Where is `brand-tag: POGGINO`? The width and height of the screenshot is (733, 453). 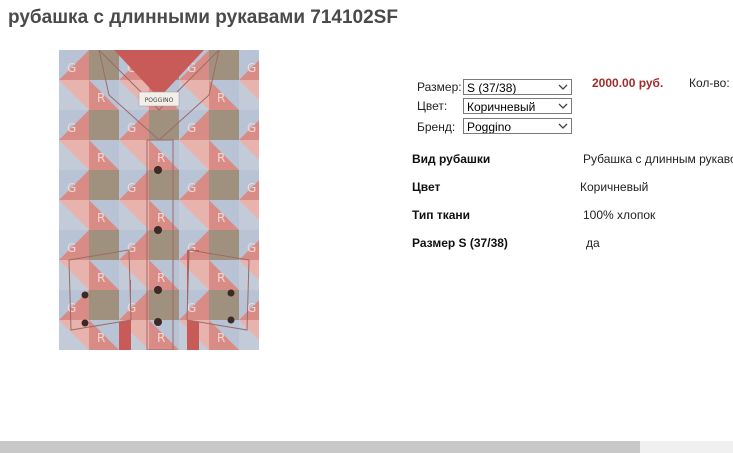 brand-tag: POGGINO is located at coordinates (159, 100).